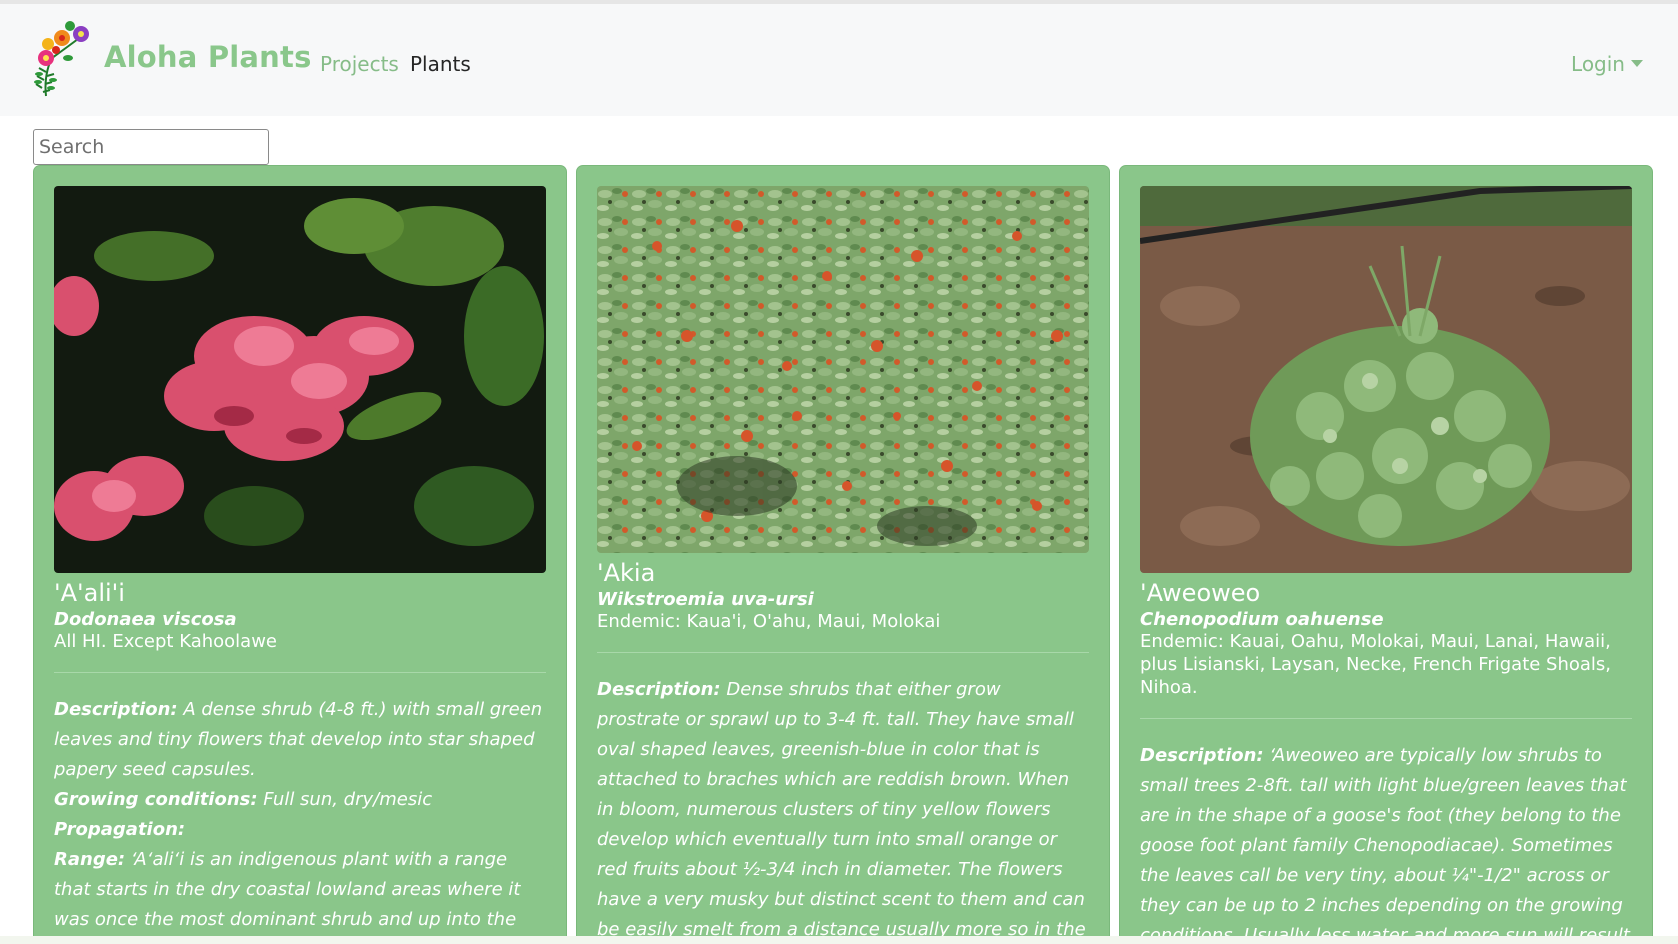  I want to click on plant-scientific-name: Dodonaea viscosa, so click(145, 619).